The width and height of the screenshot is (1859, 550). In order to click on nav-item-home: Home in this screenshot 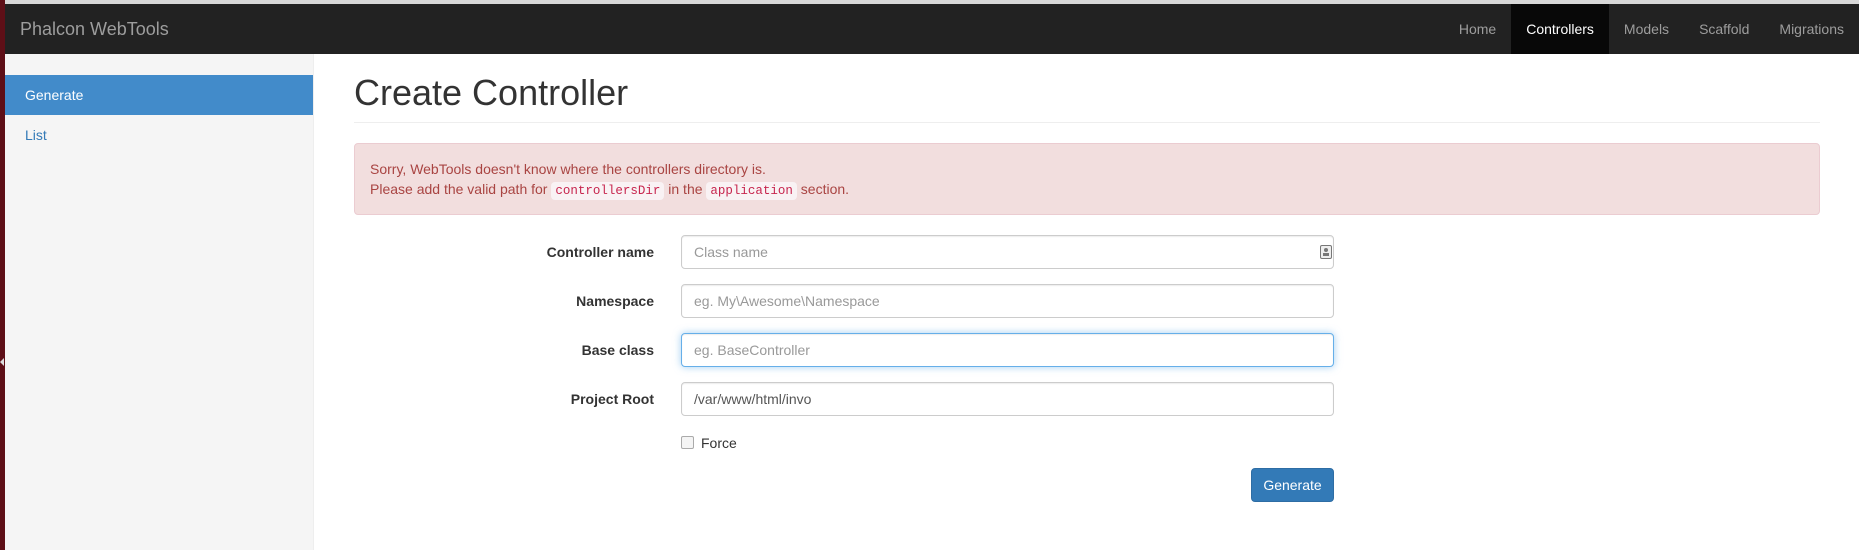, I will do `click(1477, 29)`.